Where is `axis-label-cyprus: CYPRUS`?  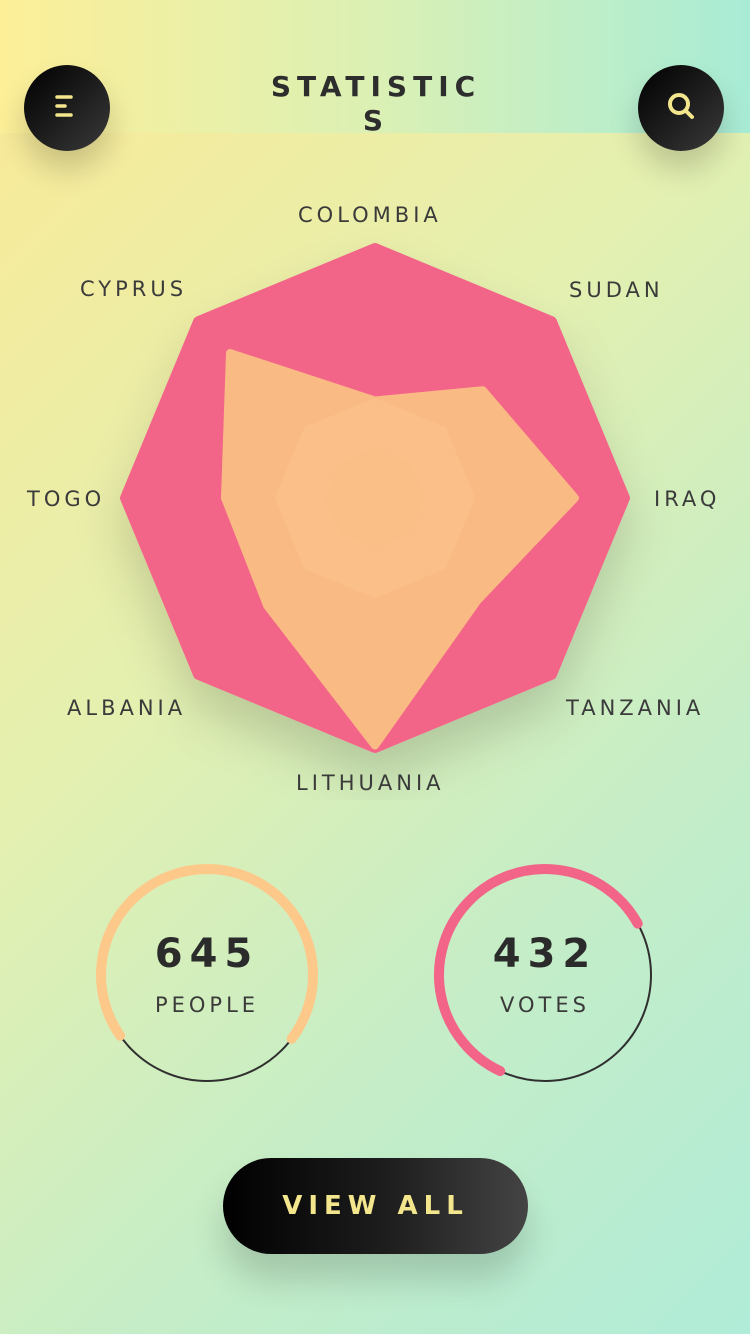
axis-label-cyprus: CYPRUS is located at coordinates (134, 289).